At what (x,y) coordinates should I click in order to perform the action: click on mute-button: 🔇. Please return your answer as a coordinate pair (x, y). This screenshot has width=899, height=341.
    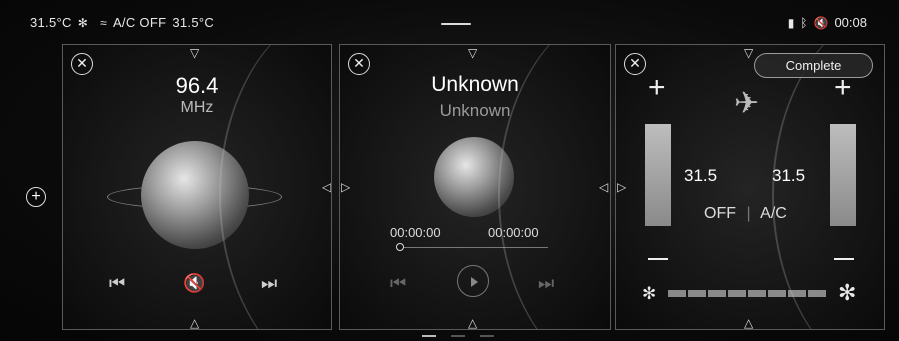
    Looking at the image, I should click on (194, 283).